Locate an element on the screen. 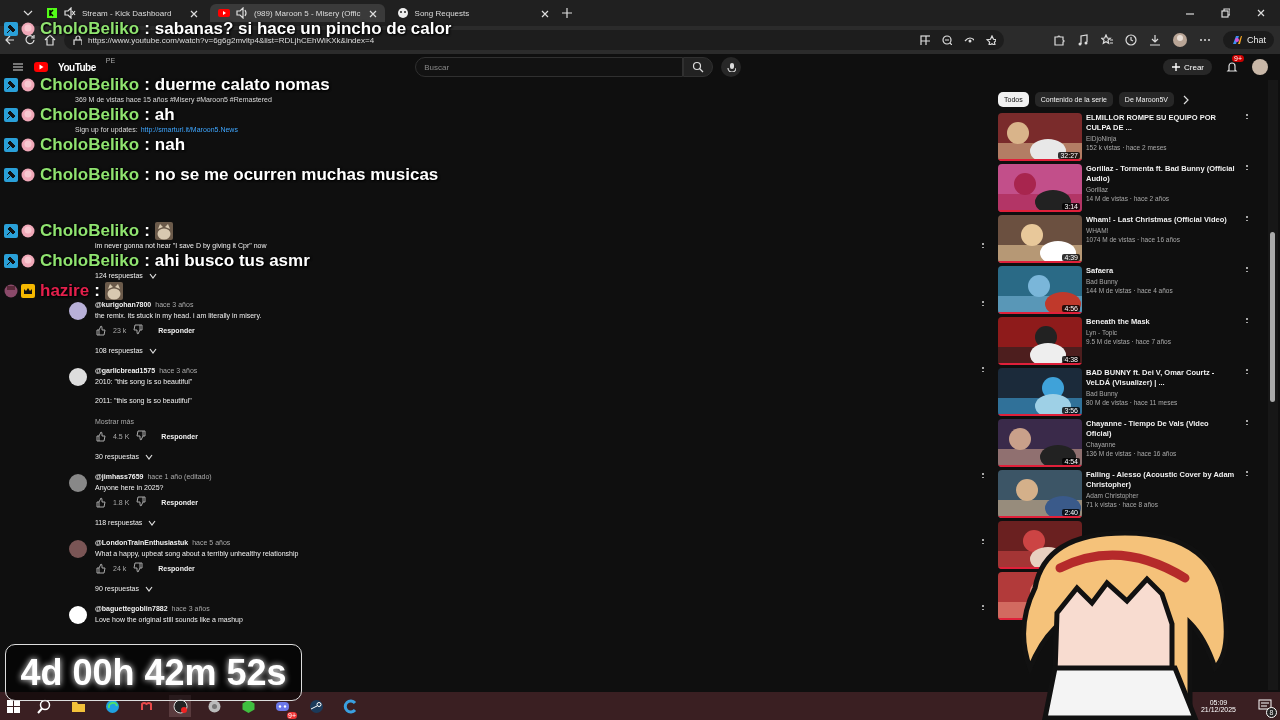 This screenshot has height=720, width=1280. history-icon is located at coordinates (1131, 40).